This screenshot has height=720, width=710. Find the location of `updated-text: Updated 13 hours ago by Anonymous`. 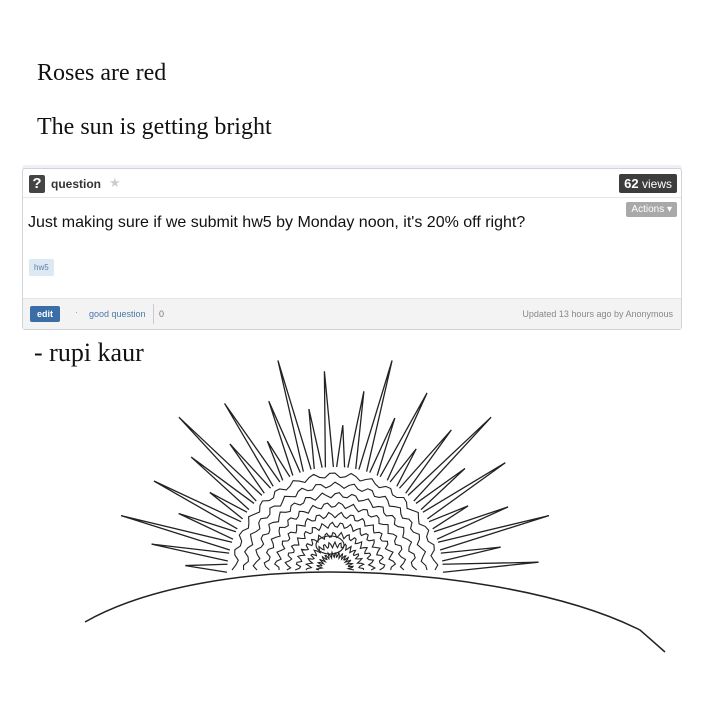

updated-text: Updated 13 hours ago by Anonymous is located at coordinates (597, 314).